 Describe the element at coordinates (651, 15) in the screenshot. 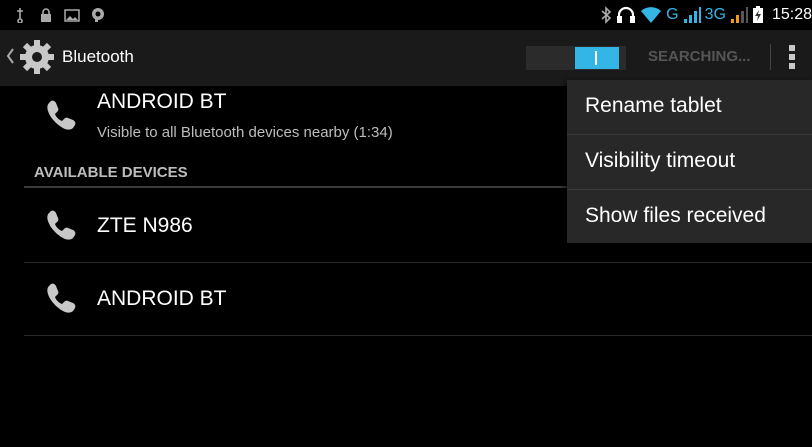

I see `wifi-icon` at that location.